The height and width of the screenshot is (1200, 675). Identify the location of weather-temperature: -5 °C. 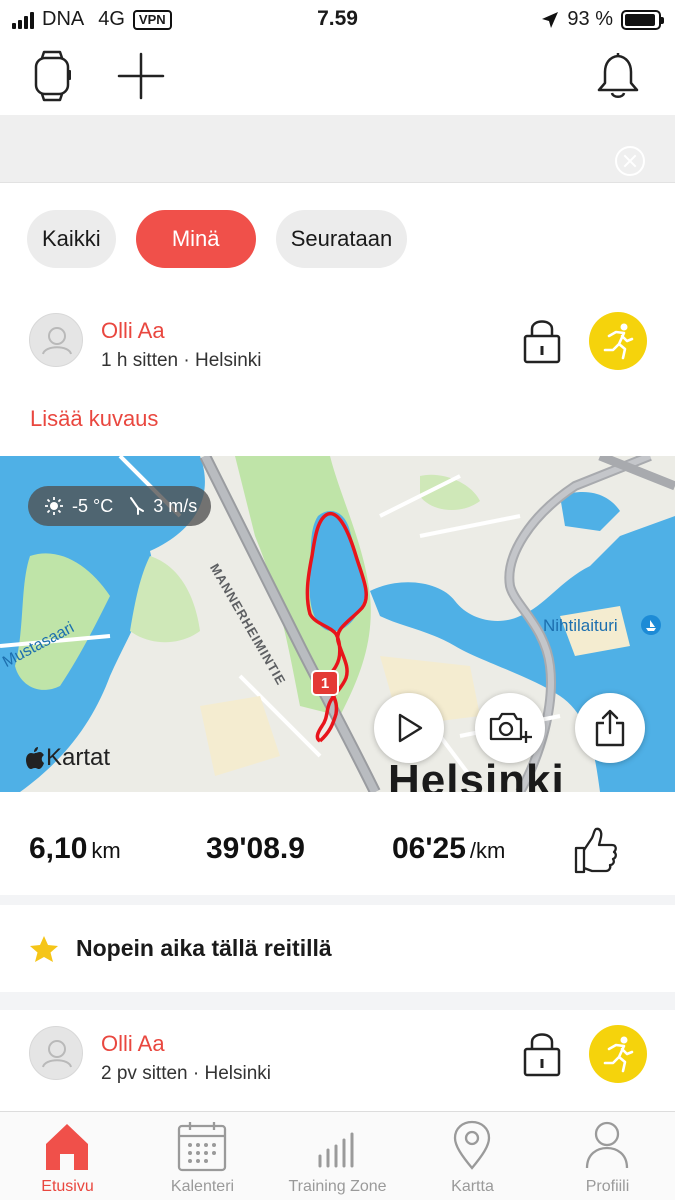
(93, 505).